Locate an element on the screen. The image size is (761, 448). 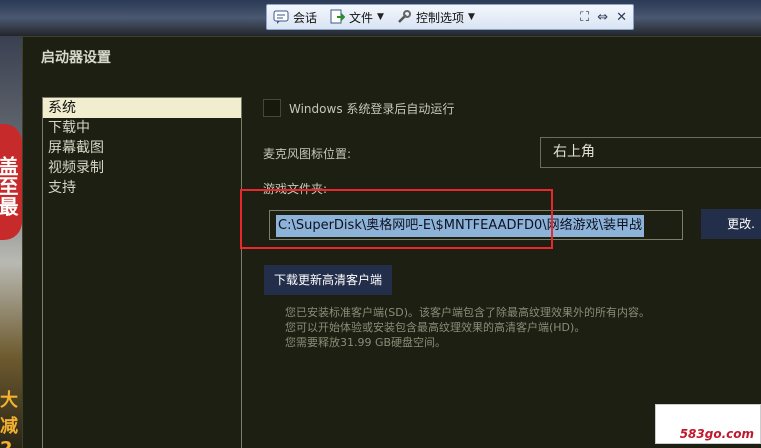
download-hd-client-button: 下载更新高清客户端 is located at coordinates (328, 280).